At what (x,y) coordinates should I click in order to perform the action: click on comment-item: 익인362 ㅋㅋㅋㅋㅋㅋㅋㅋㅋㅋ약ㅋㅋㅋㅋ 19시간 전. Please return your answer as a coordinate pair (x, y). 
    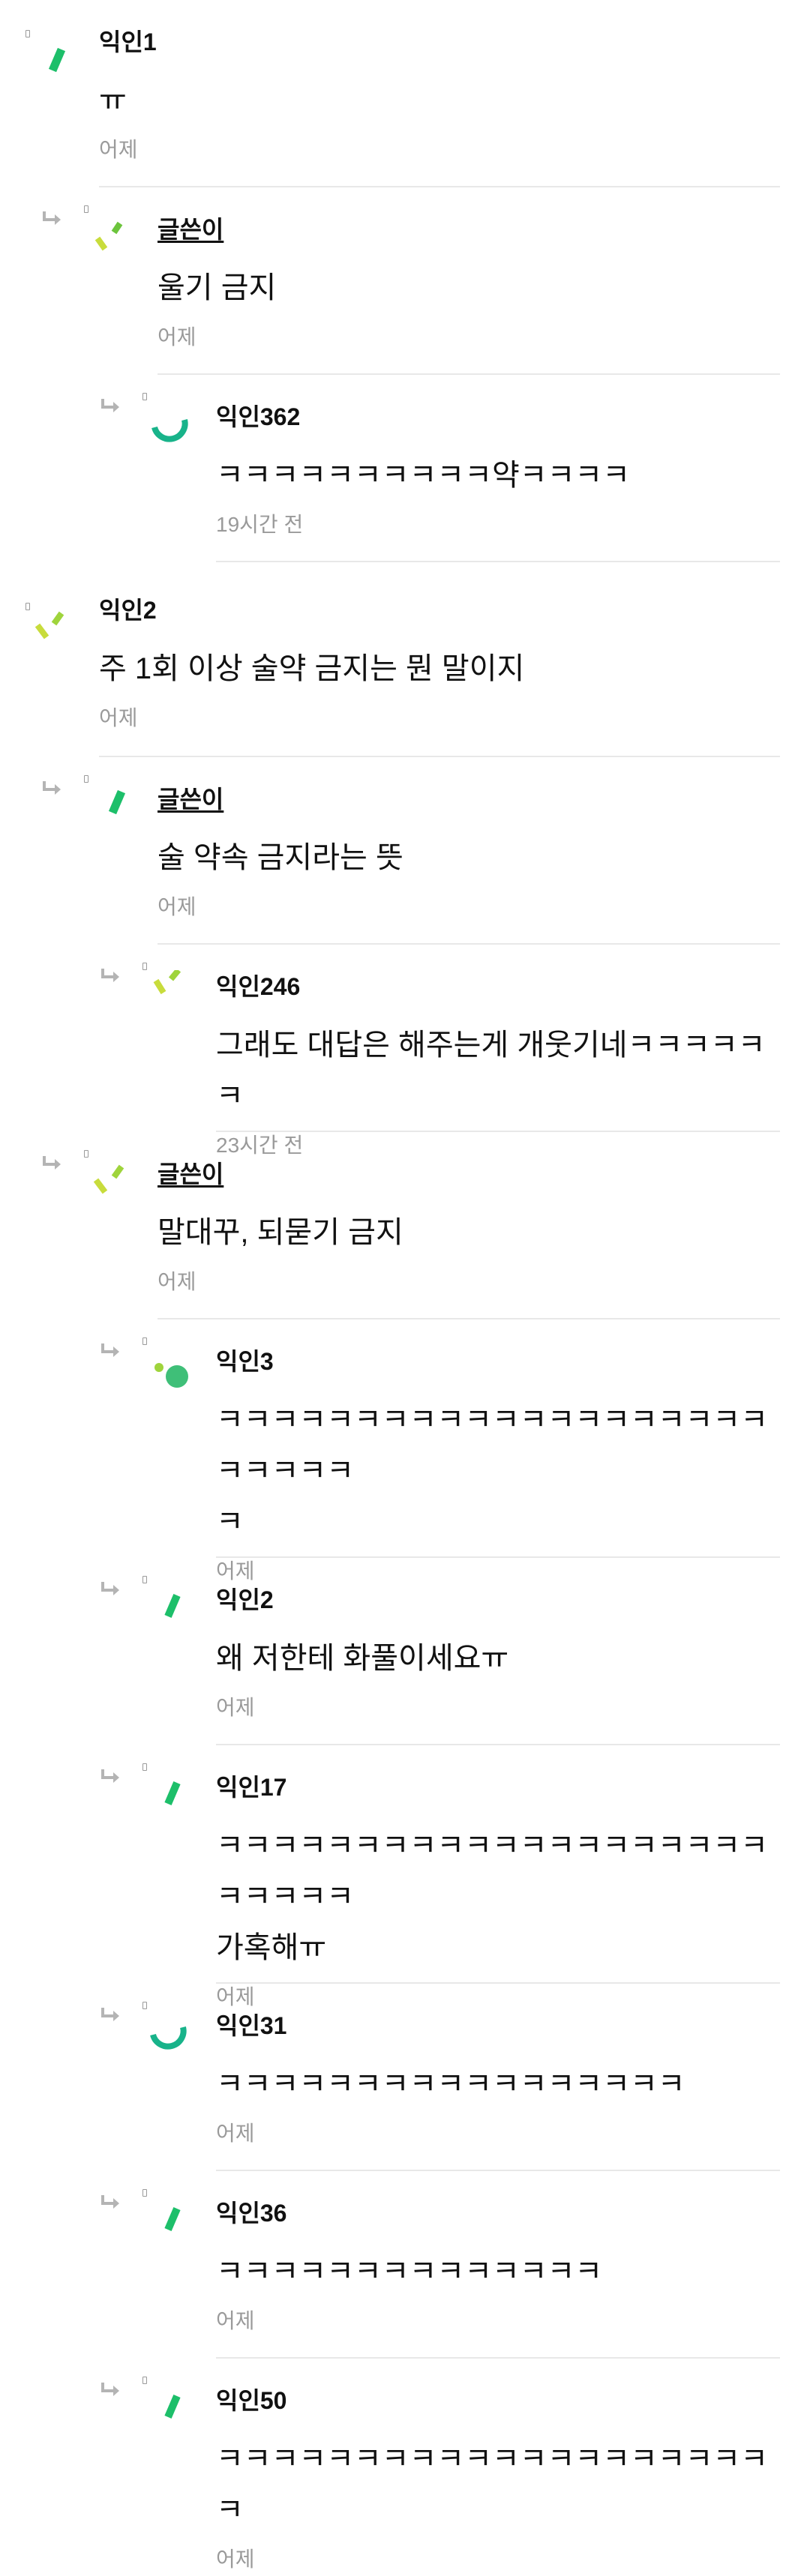
    Looking at the image, I should click on (405, 469).